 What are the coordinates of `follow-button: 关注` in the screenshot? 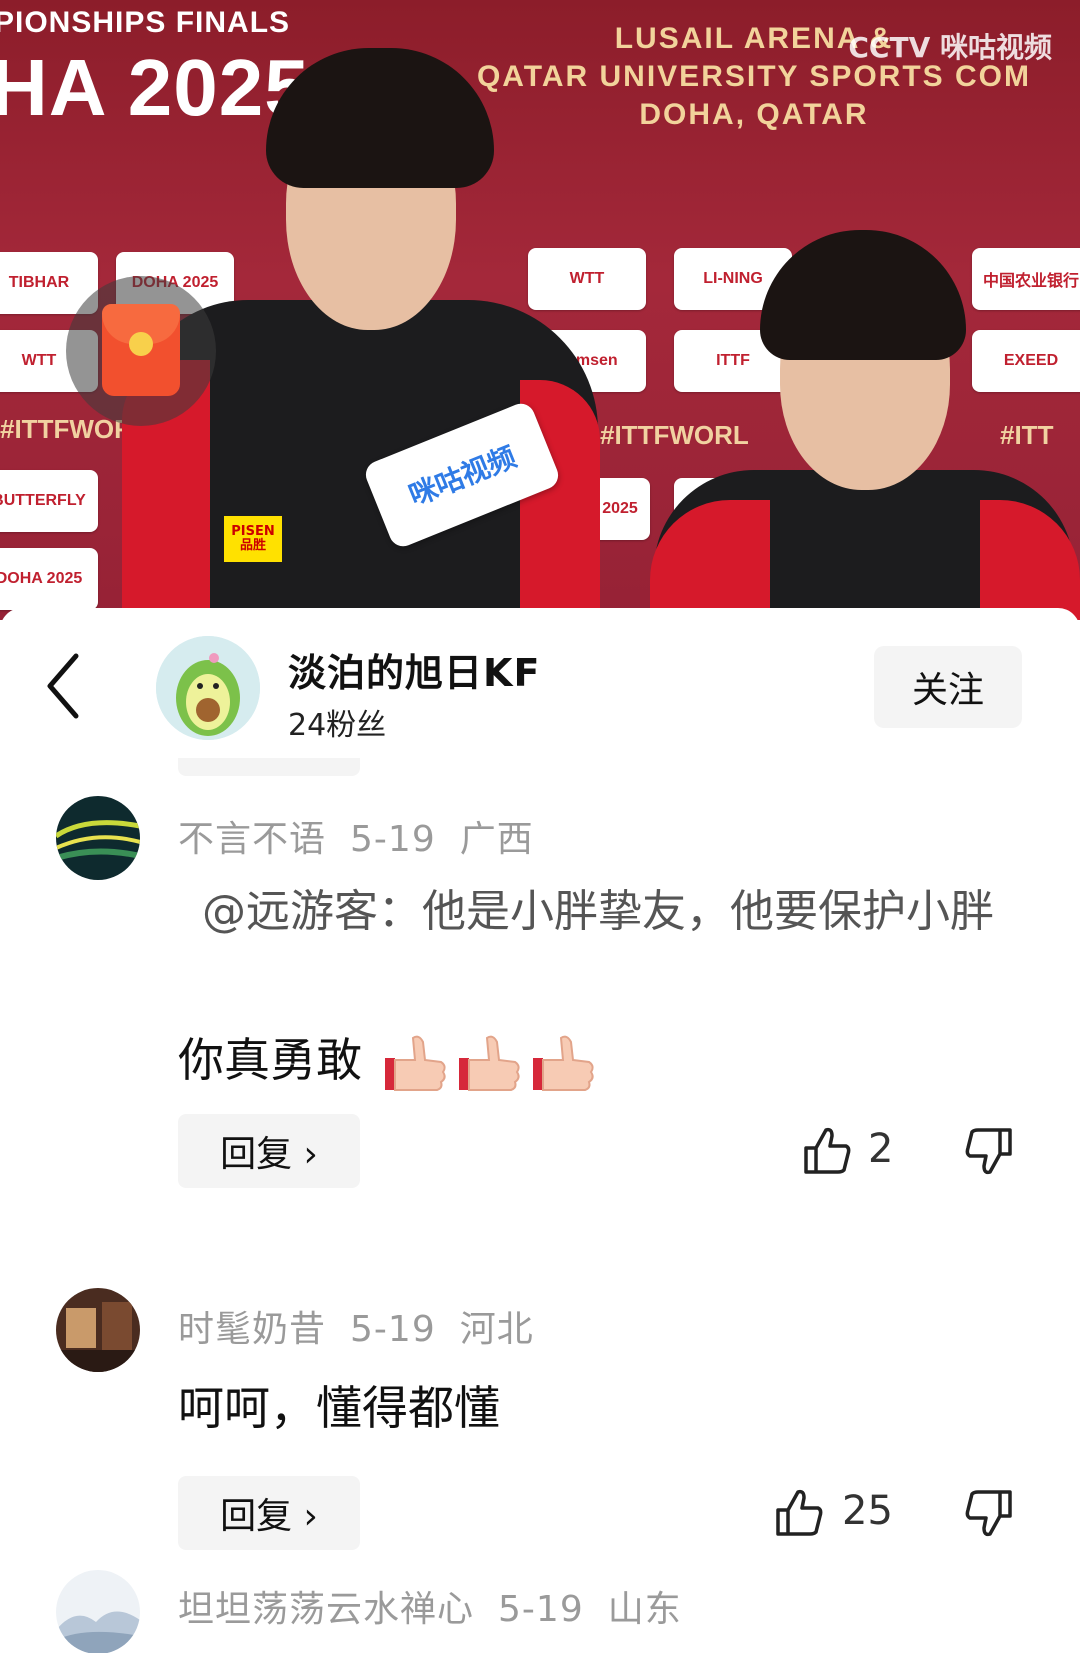 It's located at (948, 687).